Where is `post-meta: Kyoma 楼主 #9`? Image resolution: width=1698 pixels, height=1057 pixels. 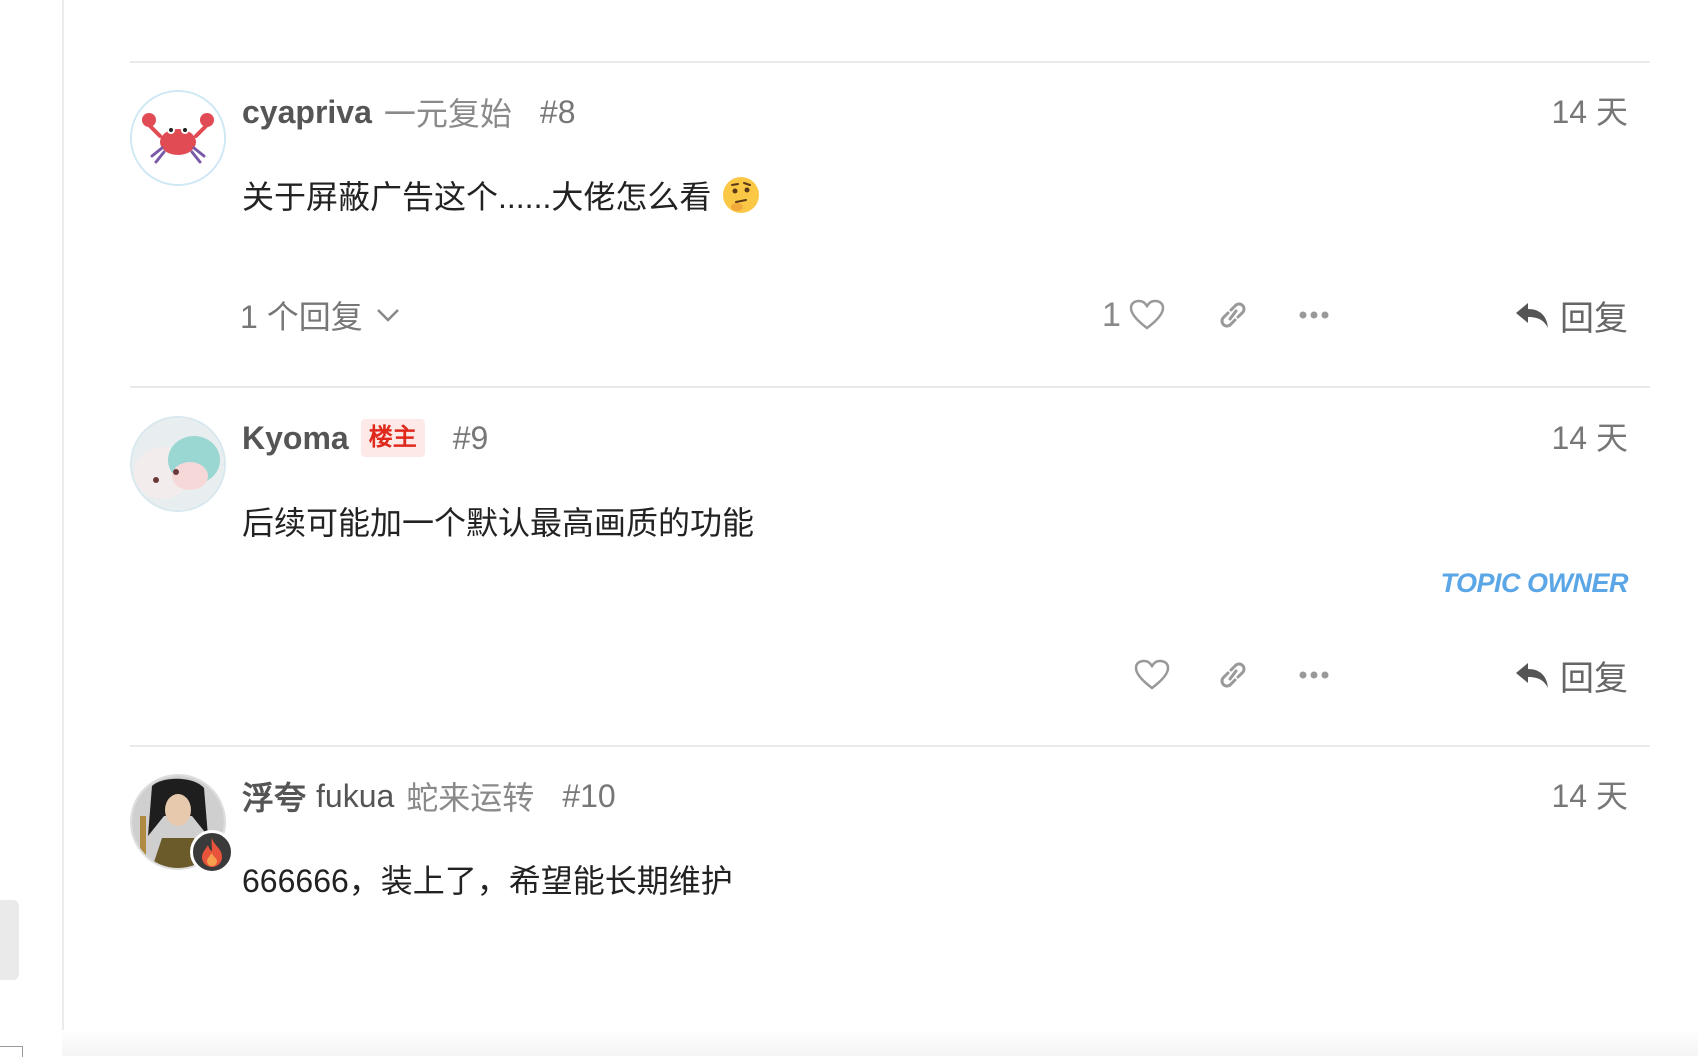 post-meta: Kyoma 楼主 #9 is located at coordinates (365, 438).